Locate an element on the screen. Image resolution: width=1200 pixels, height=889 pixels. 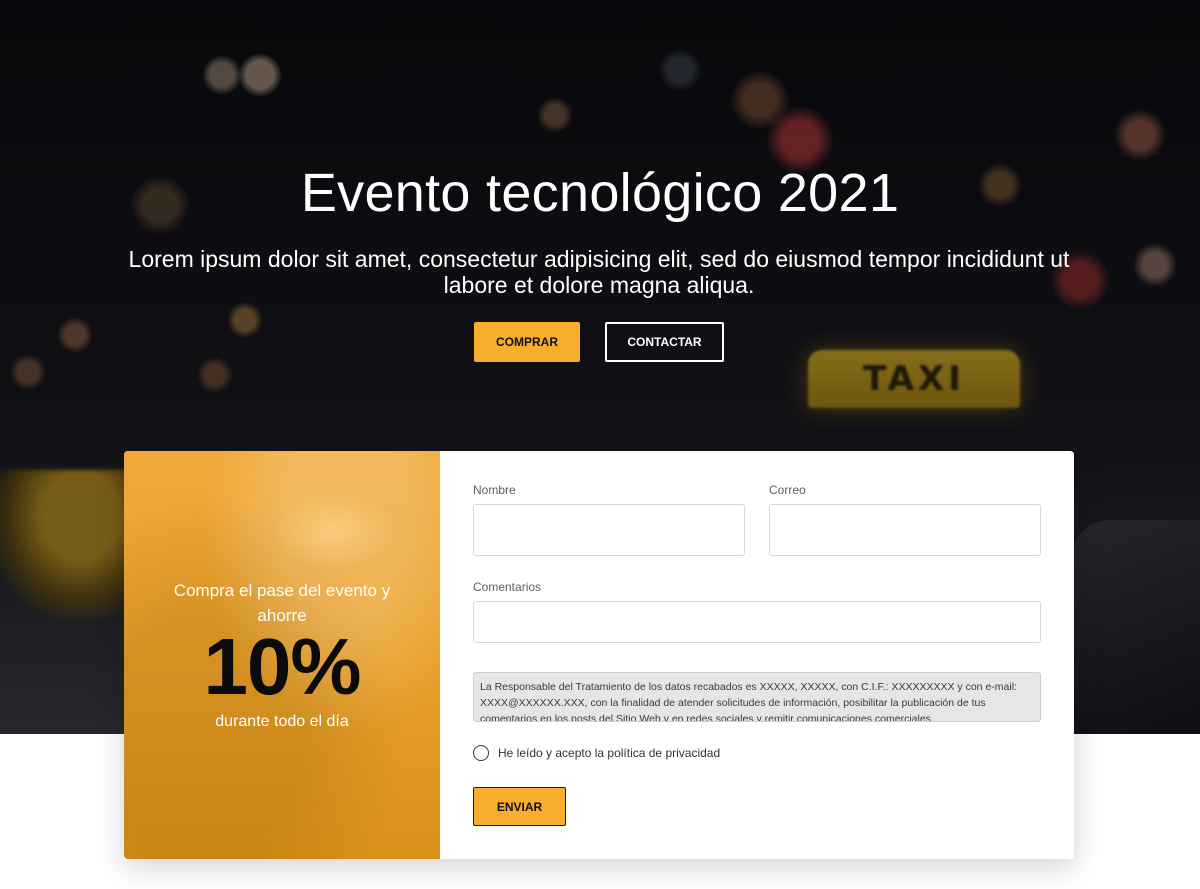
promo-subtext: durante todo el día is located at coordinates (282, 721).